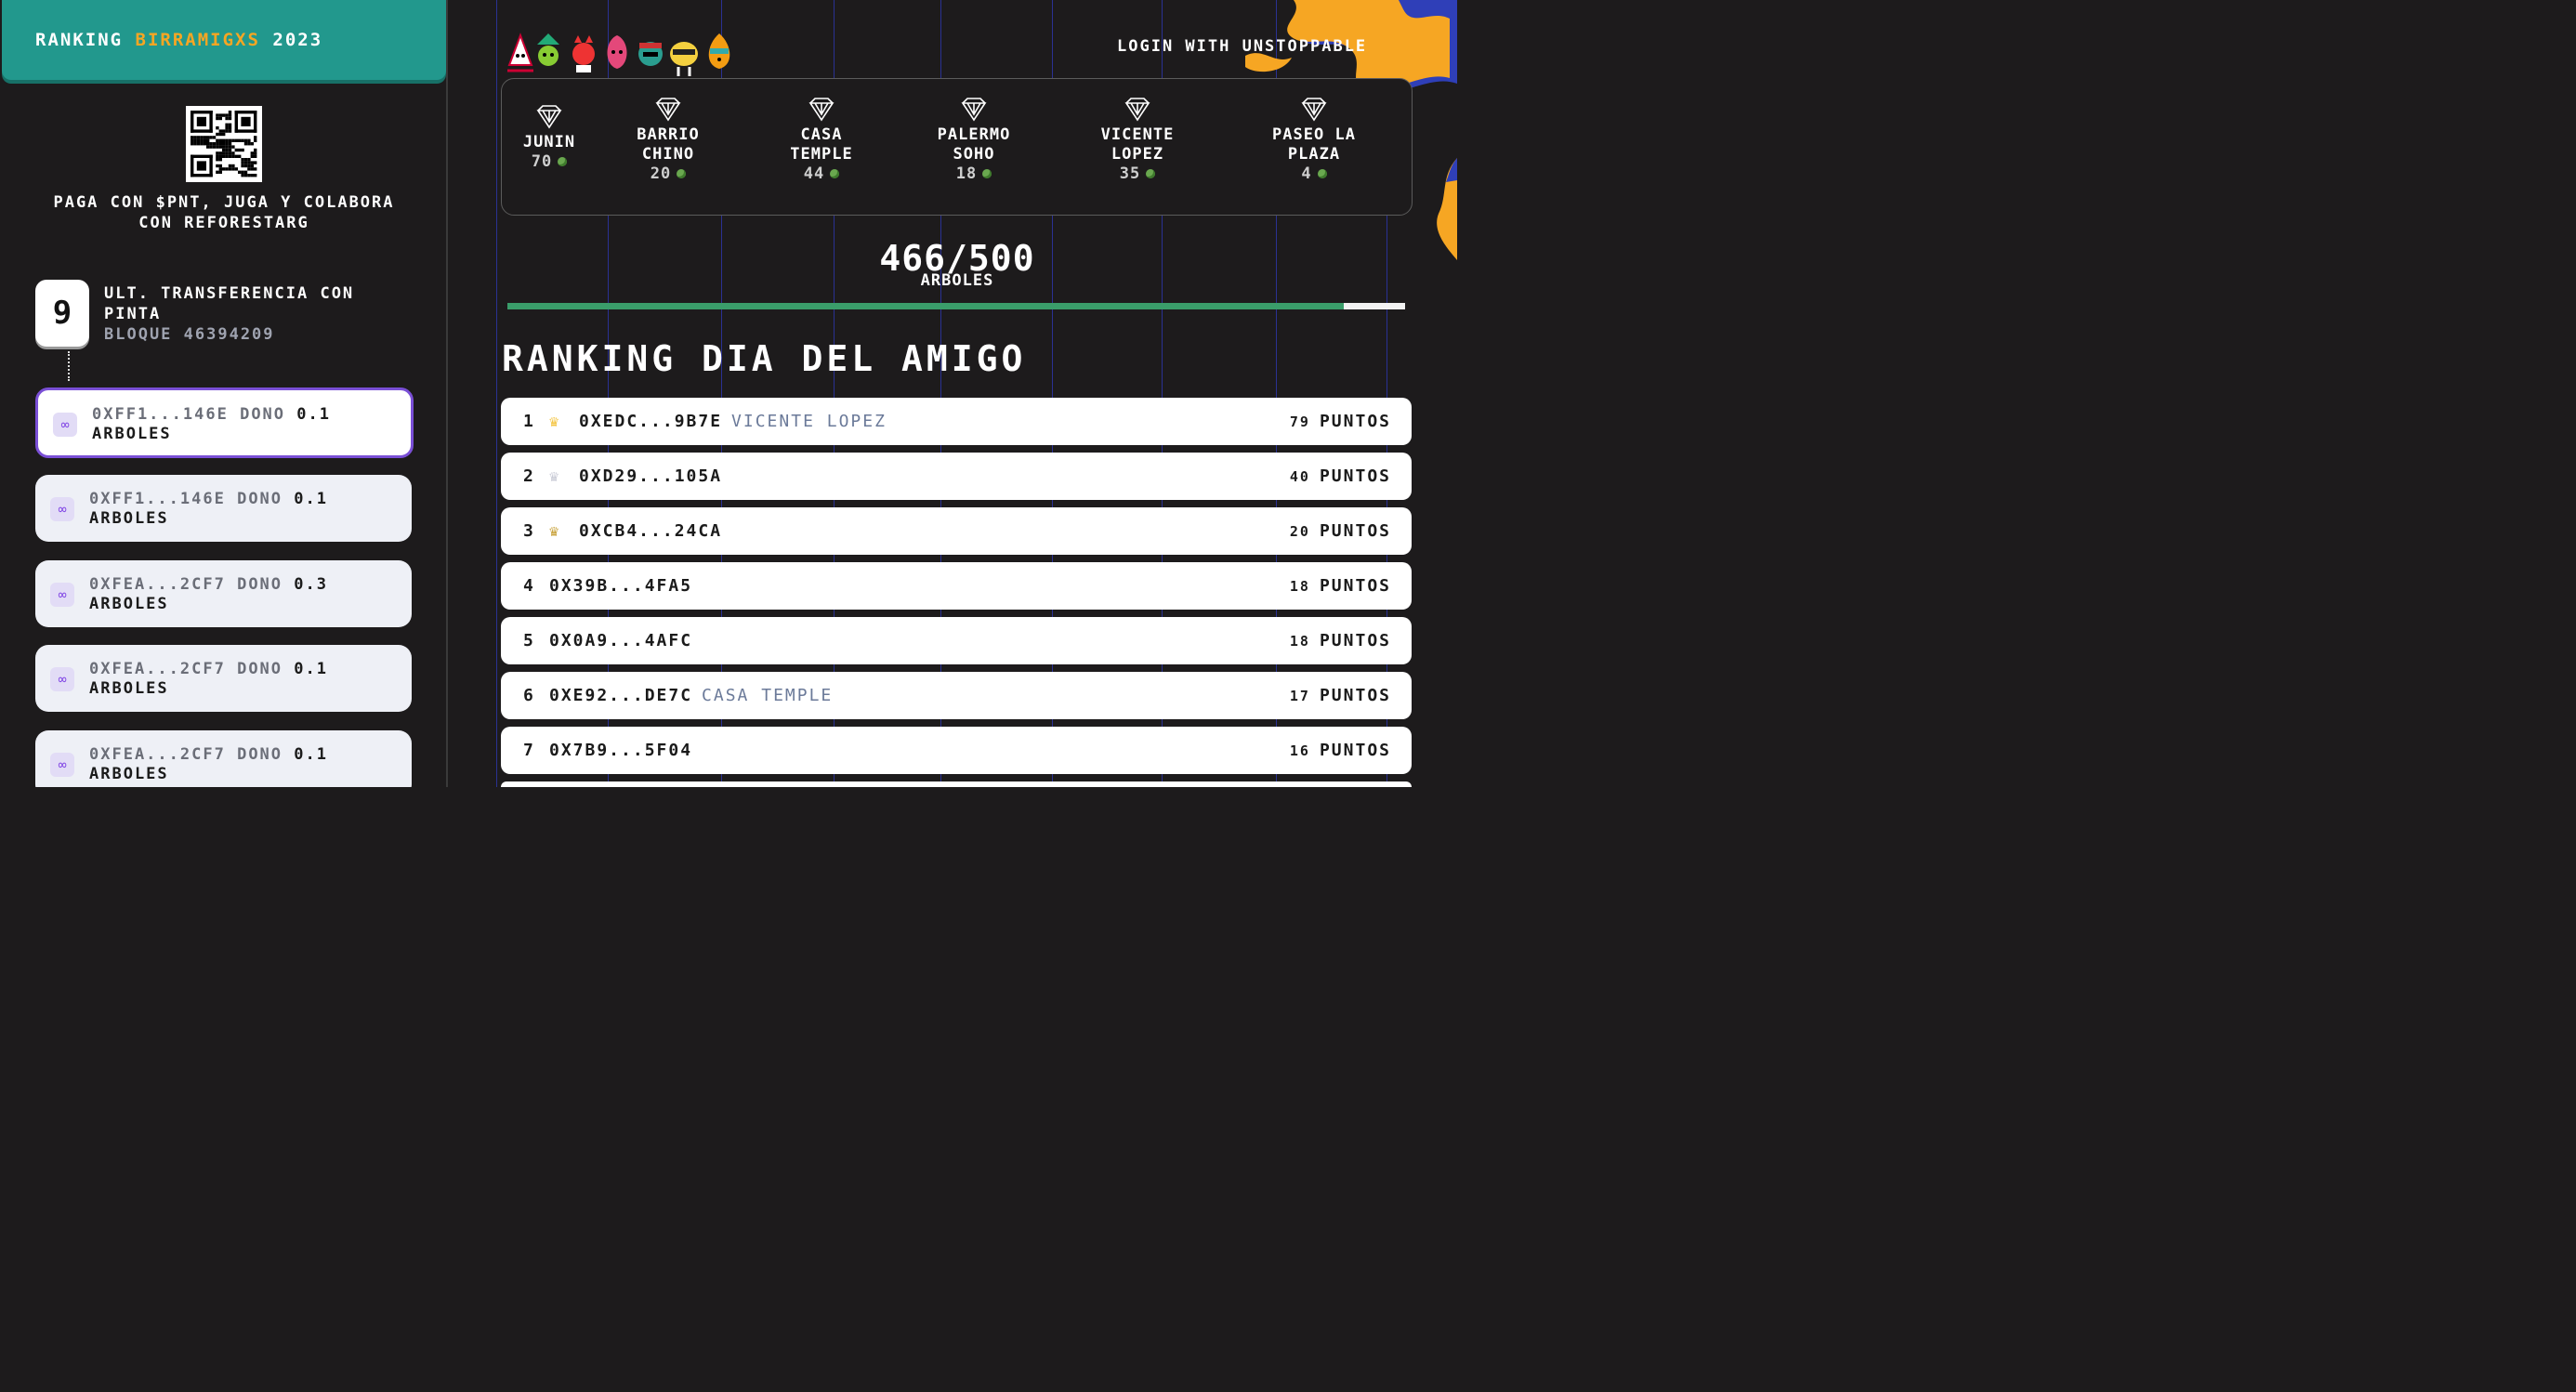 The image size is (2576, 1392). I want to click on bar-item-palermo-soho: PALERMO SOHO 18, so click(974, 140).